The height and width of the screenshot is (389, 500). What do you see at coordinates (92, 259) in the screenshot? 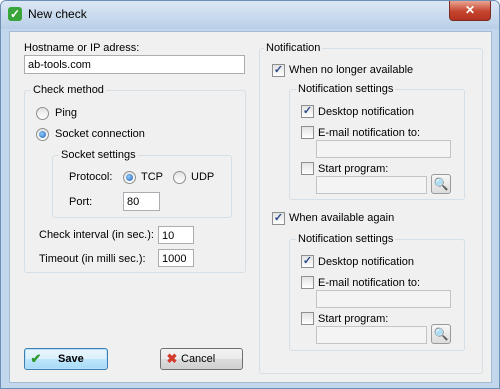
I see `timeout-label: Timeout (in milli sec.):` at bounding box center [92, 259].